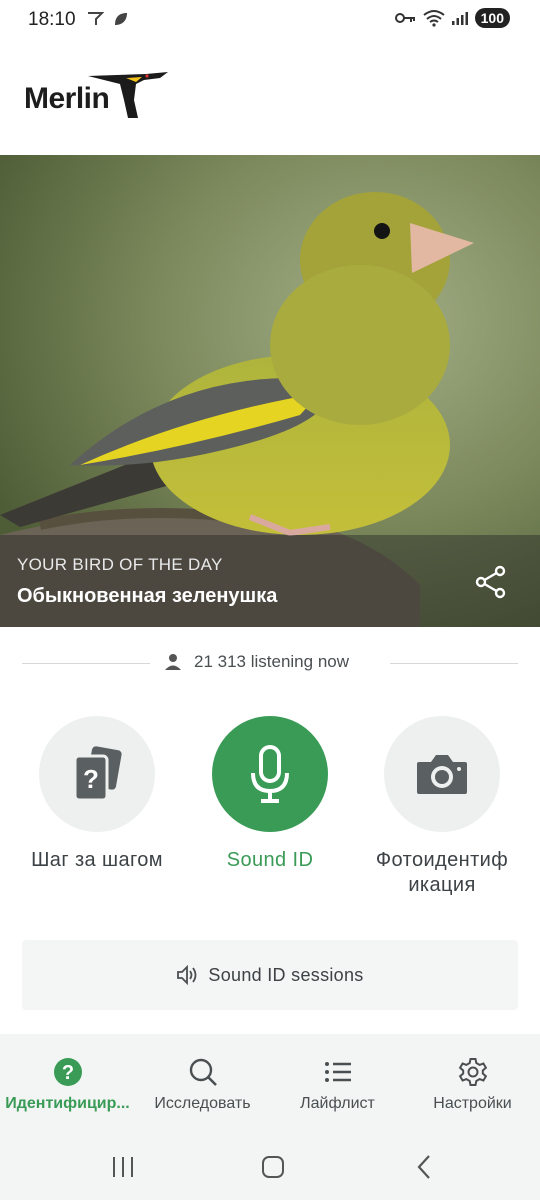  I want to click on bird-of-day-kicker: YOUR BIRD OF THE DAY, so click(120, 564).